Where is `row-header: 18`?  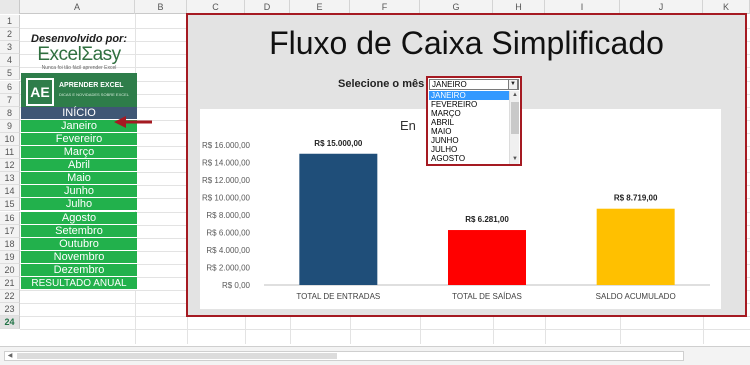 row-header: 18 is located at coordinates (10, 244).